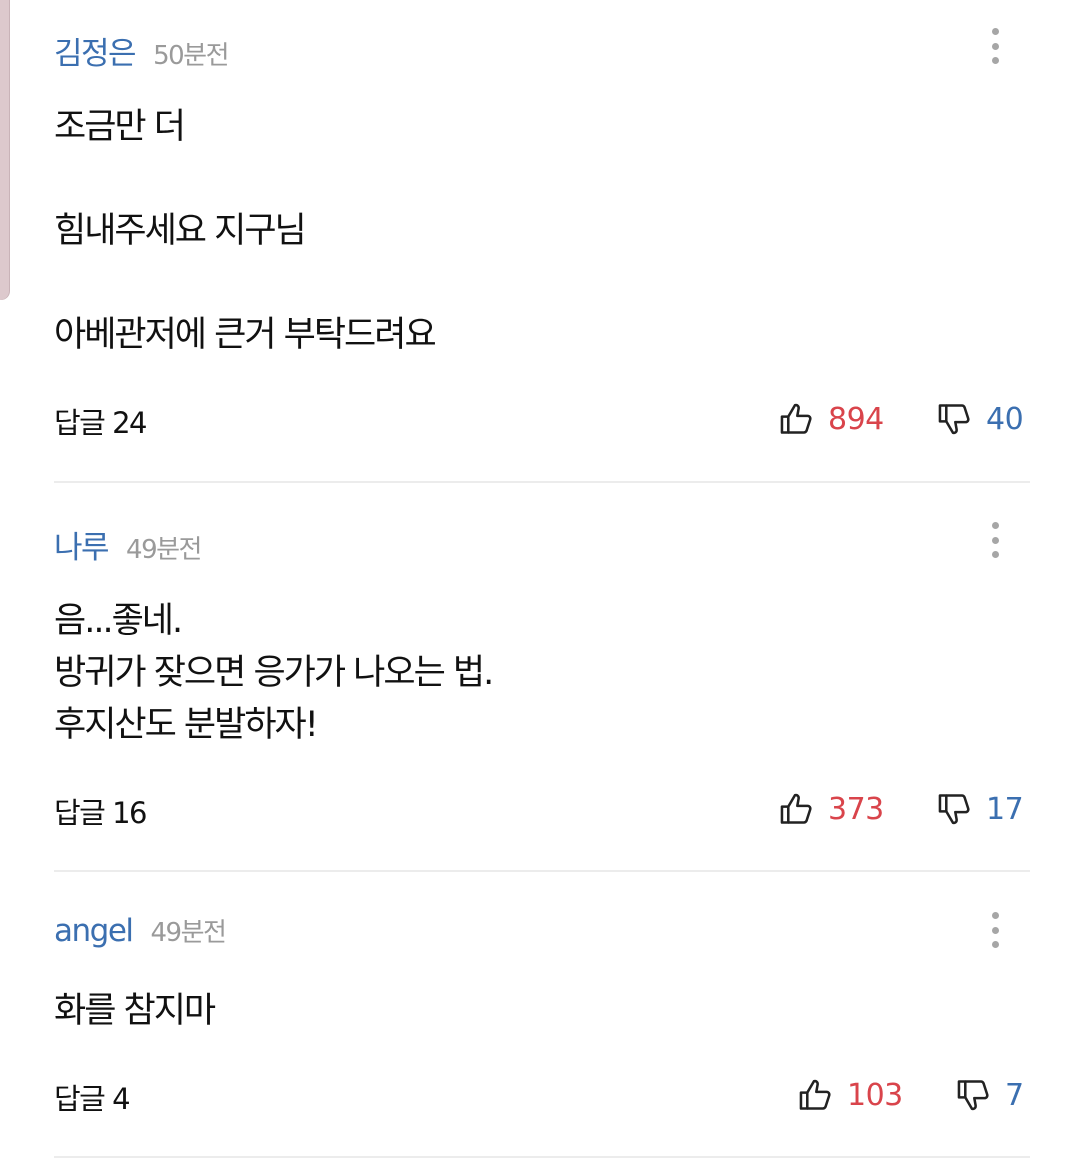  What do you see at coordinates (875, 1095) in the screenshot?
I see `like-count: 103` at bounding box center [875, 1095].